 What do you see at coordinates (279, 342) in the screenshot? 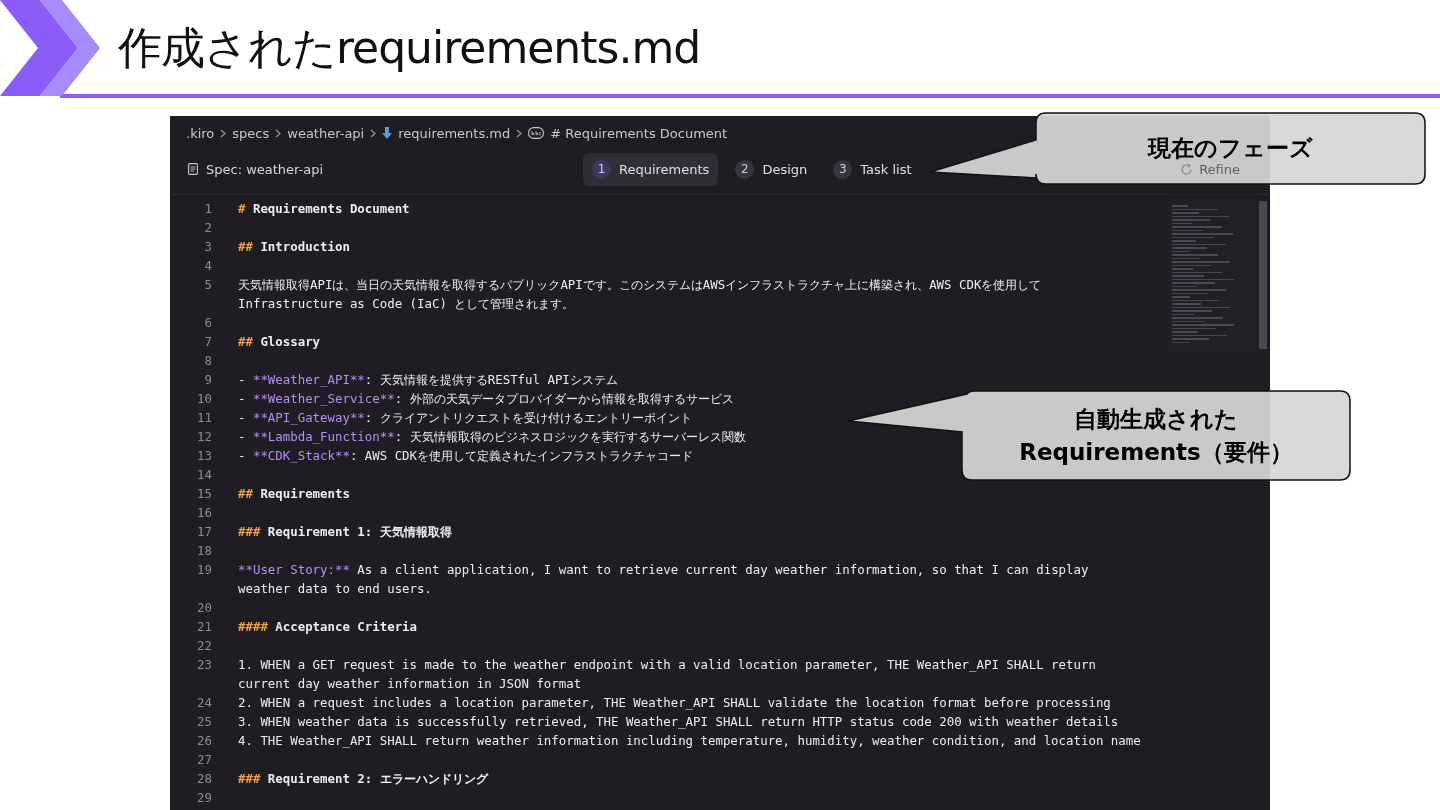
I see `code-line: ## Glossary` at bounding box center [279, 342].